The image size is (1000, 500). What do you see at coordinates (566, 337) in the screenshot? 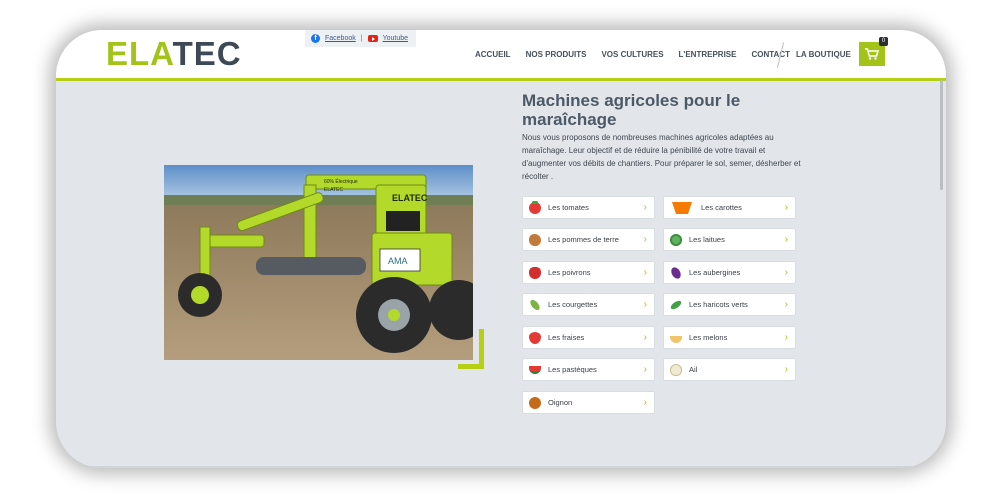
I see `crop-label: Les fraises` at bounding box center [566, 337].